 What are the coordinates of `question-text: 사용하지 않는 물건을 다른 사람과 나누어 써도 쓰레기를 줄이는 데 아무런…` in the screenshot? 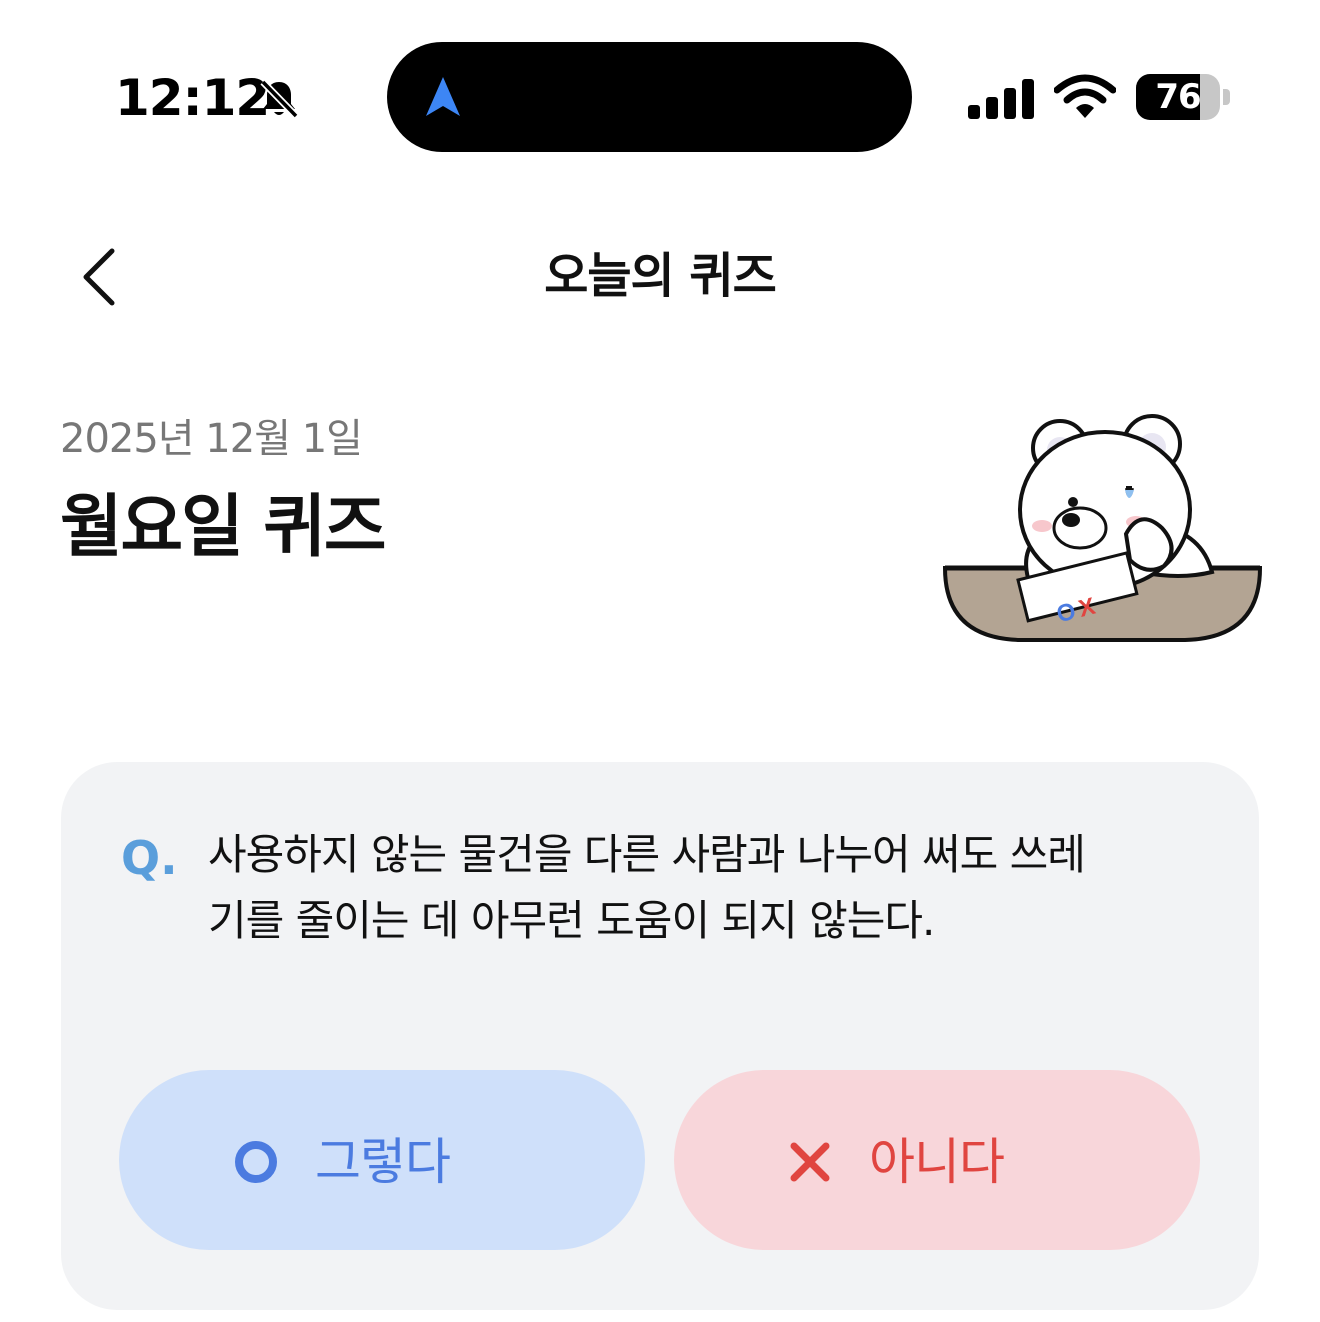 It's located at (647, 887).